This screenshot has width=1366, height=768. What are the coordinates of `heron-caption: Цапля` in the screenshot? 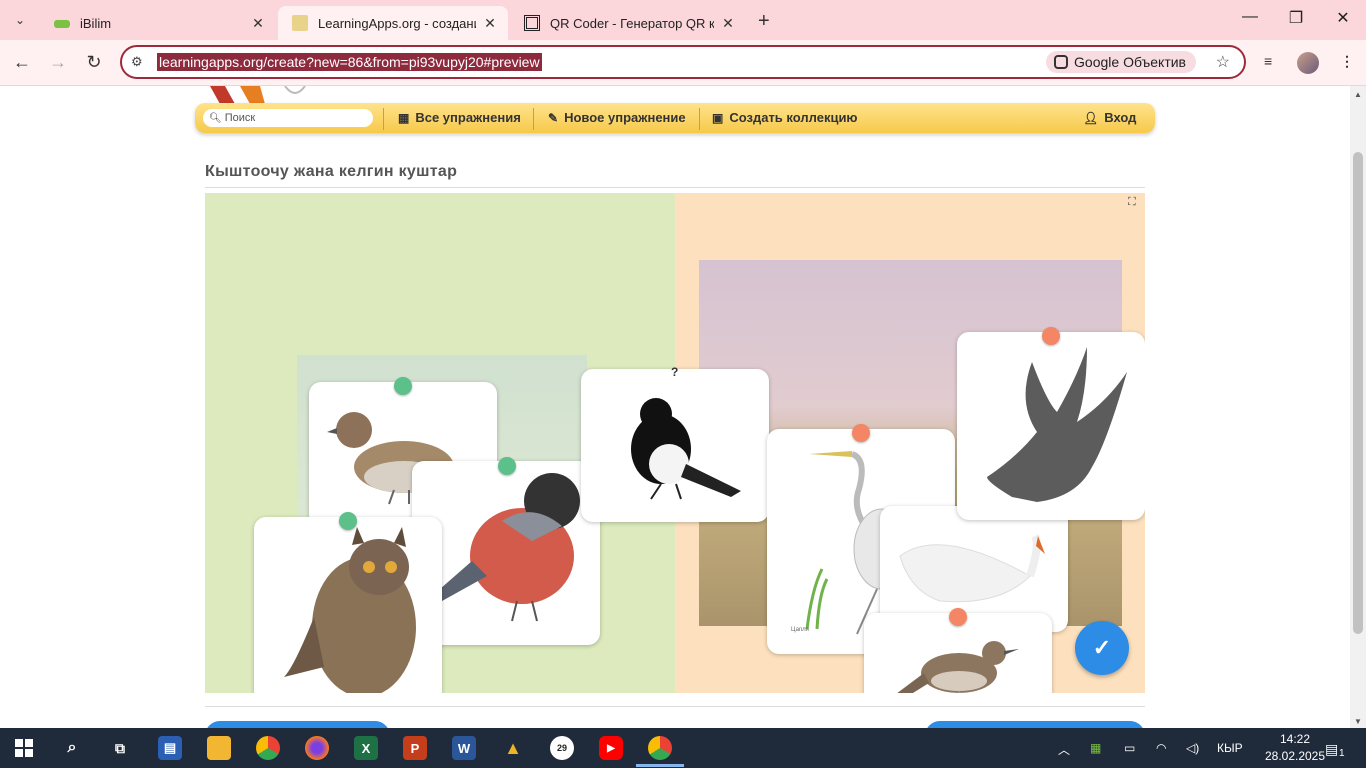 It's located at (800, 630).